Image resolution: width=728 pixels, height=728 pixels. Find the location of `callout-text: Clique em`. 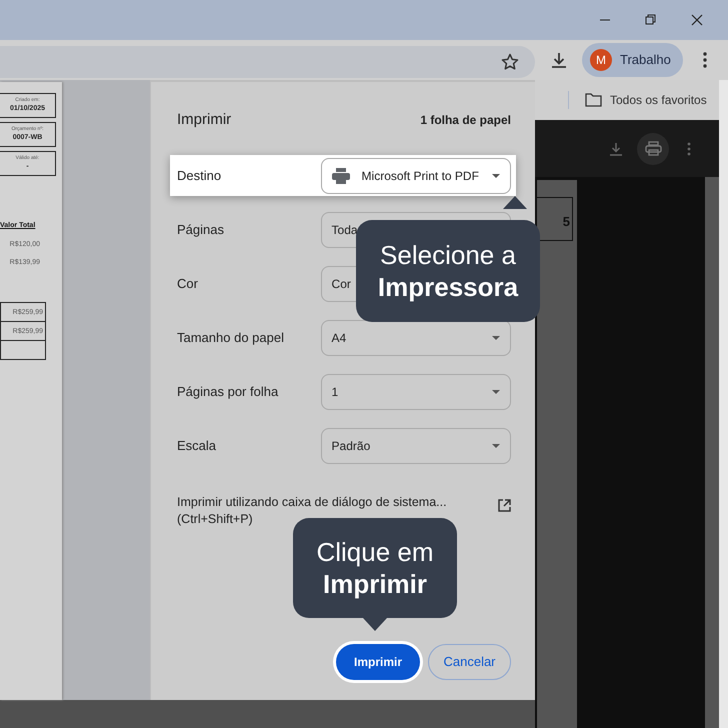

callout-text: Clique em is located at coordinates (375, 552).